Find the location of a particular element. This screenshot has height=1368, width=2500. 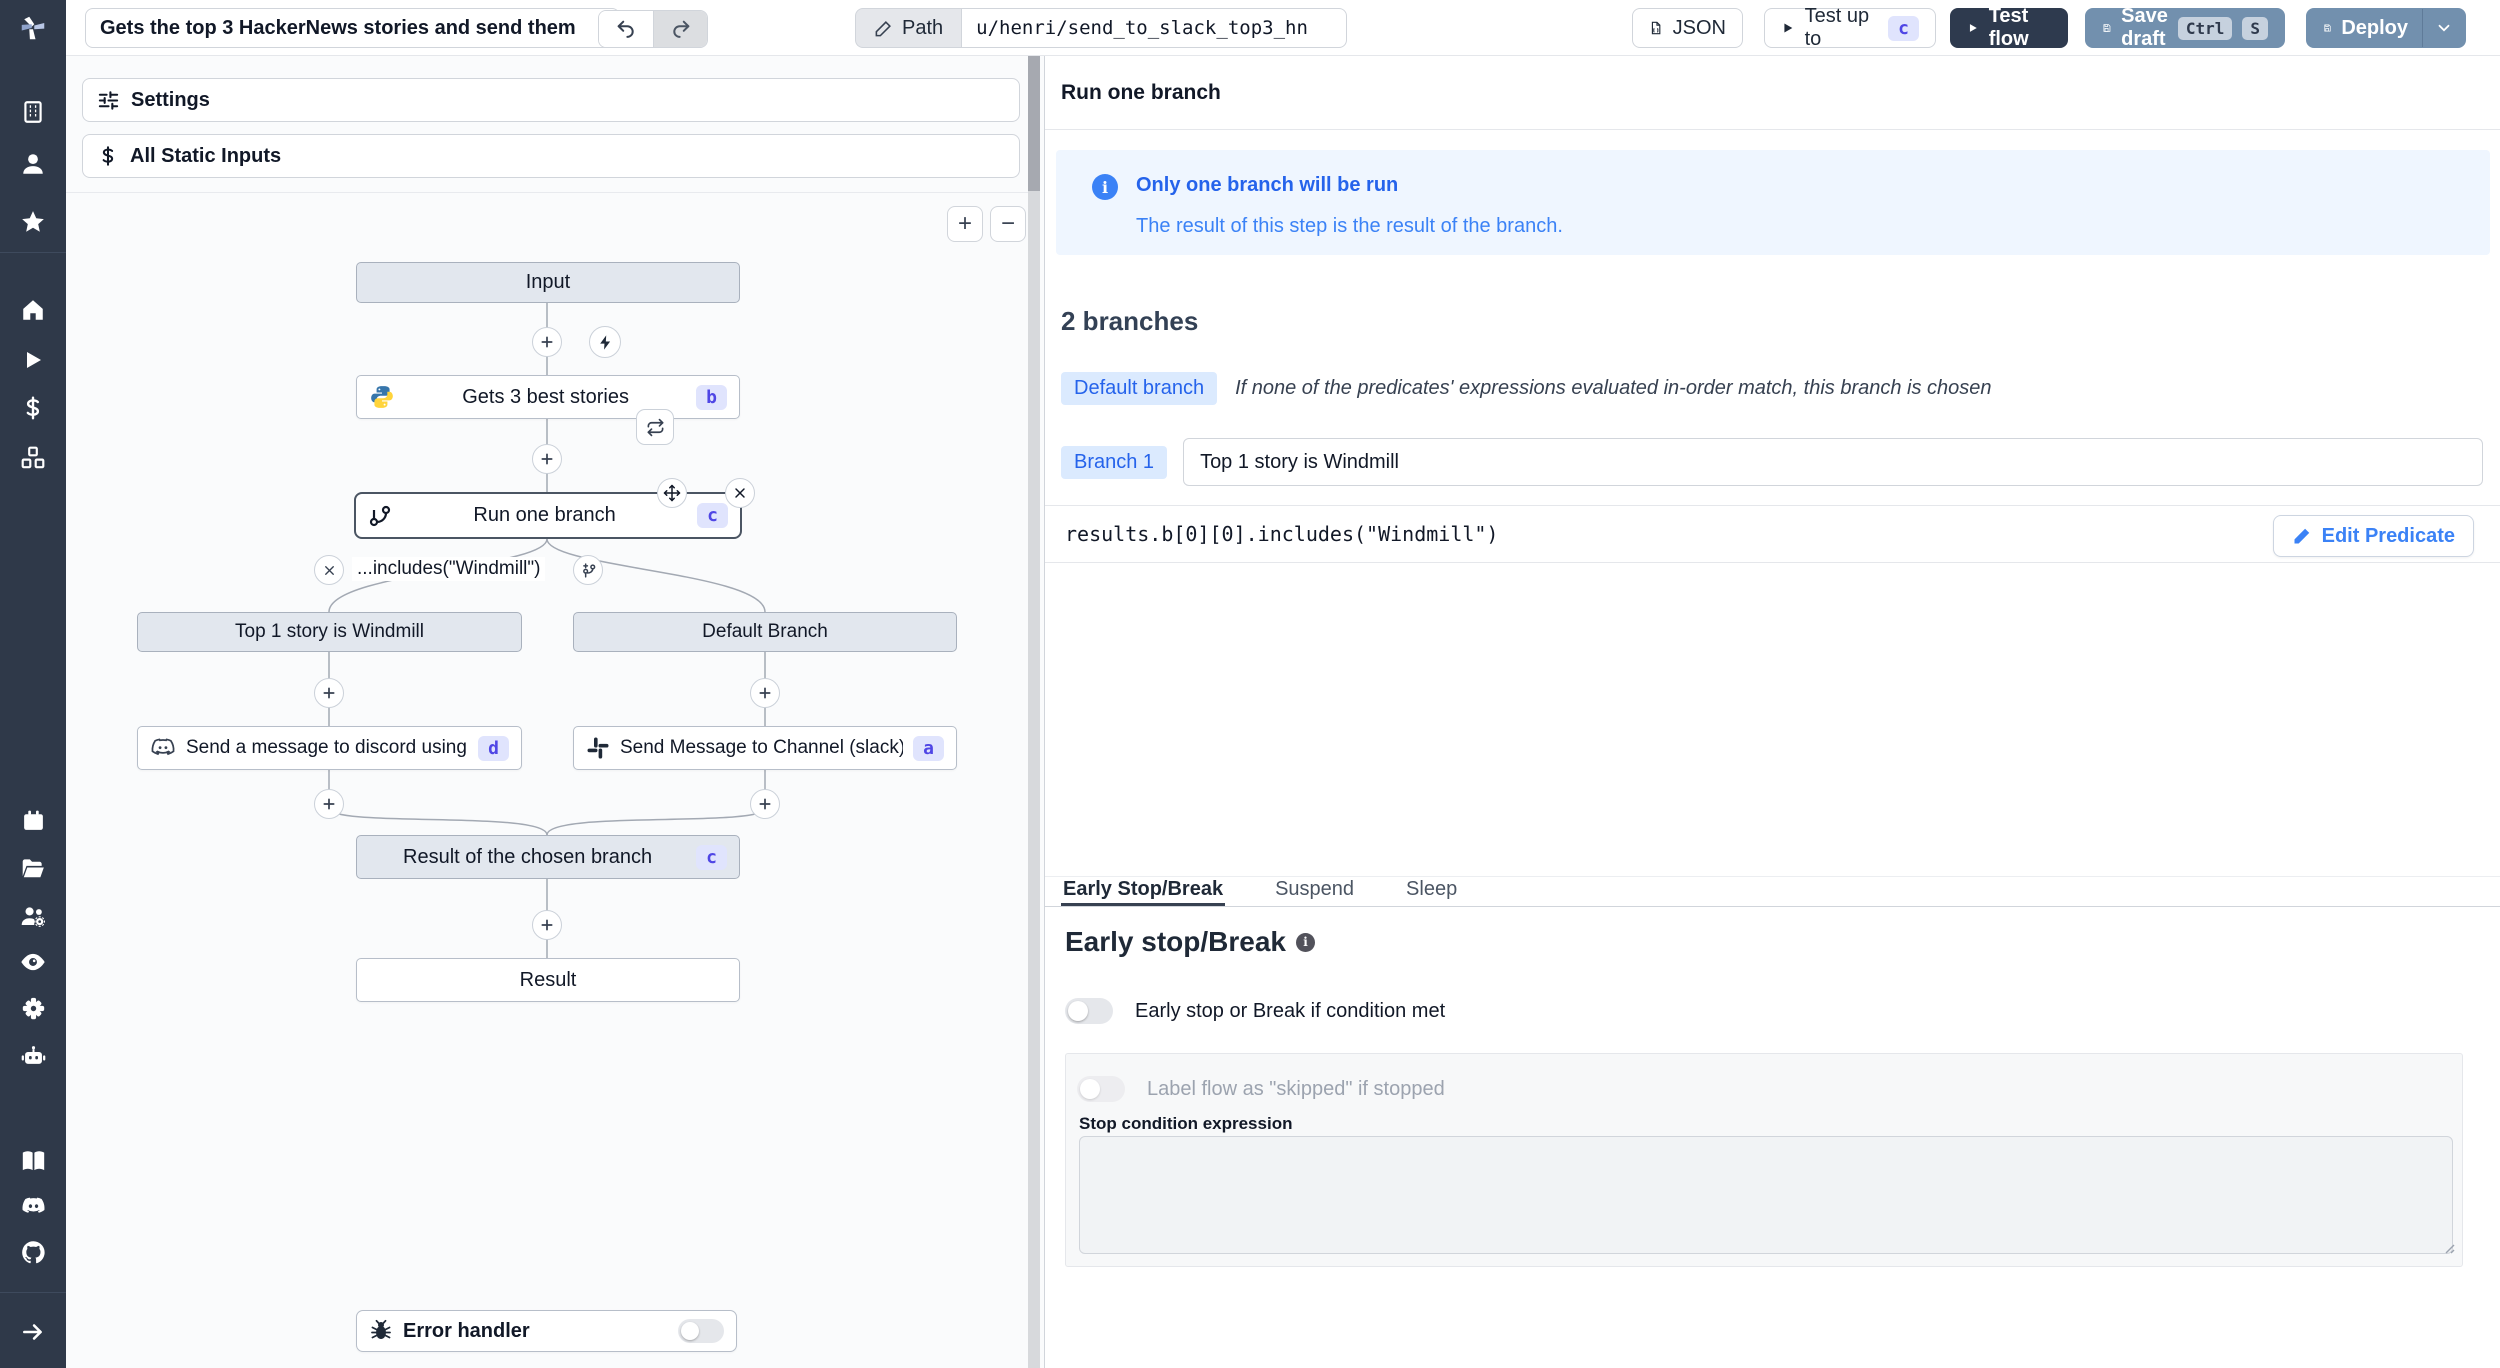

deploy-dropdown-button is located at coordinates (2443, 28).